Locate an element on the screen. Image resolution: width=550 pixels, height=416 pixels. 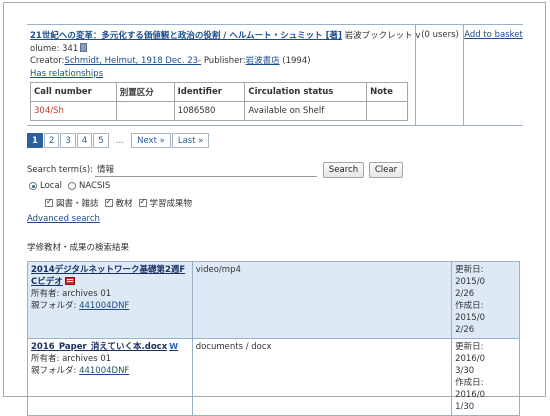
search-button: Search is located at coordinates (343, 170).